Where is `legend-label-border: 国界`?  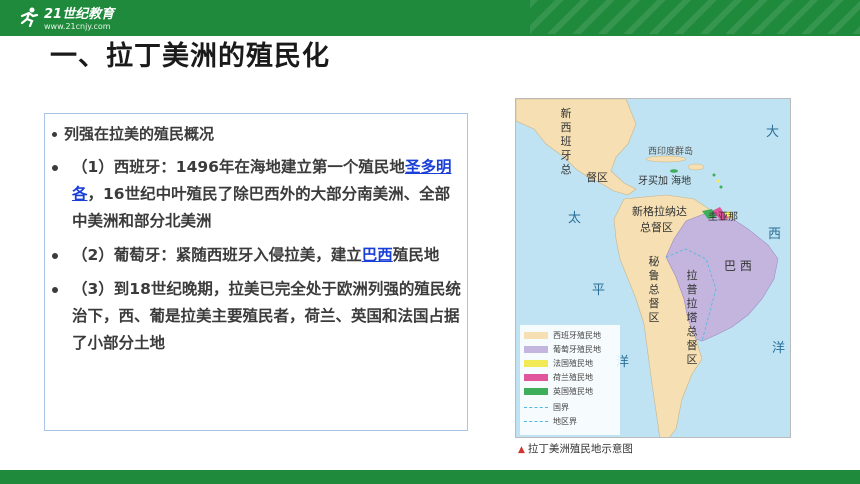 legend-label-border: 国界 is located at coordinates (561, 407).